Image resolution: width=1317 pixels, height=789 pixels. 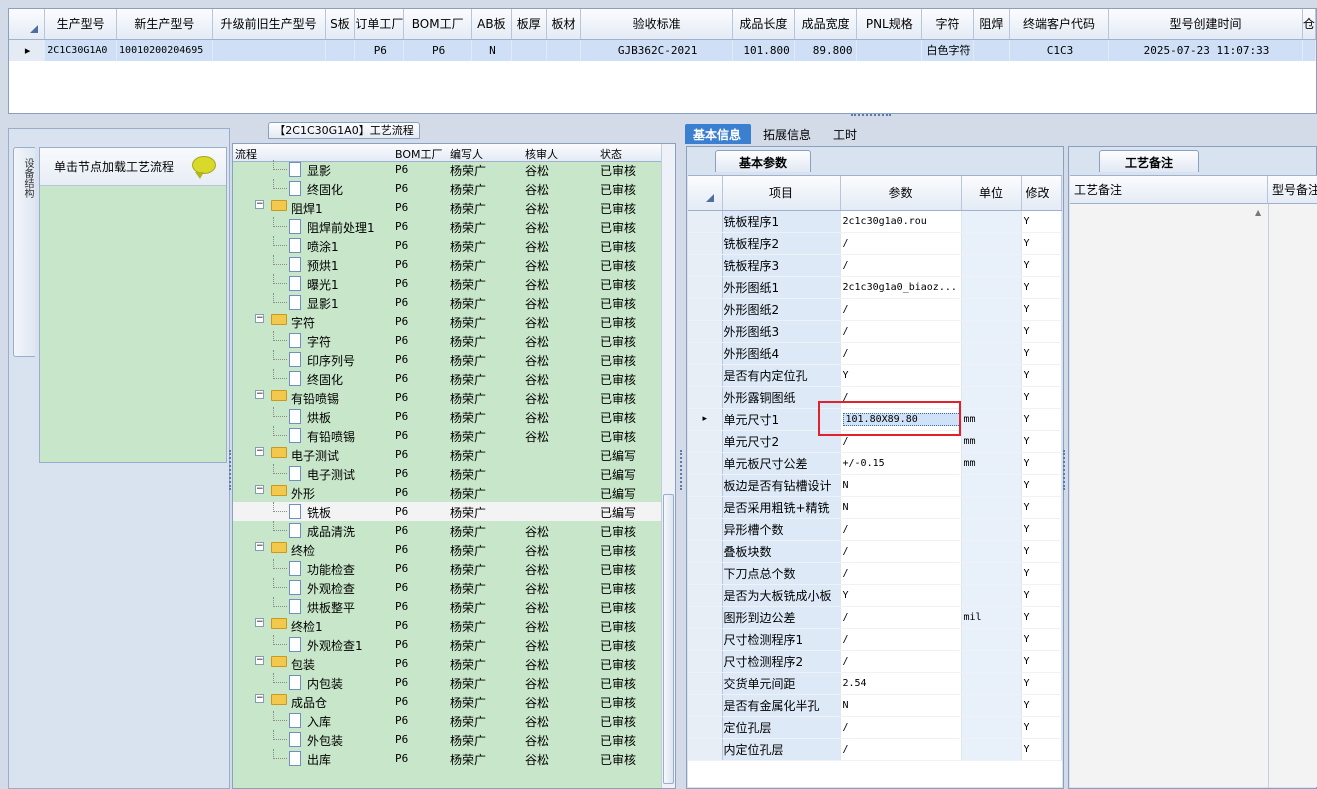 I want to click on param-row: 尺寸检测程序1/ Y, so click(x=875, y=639).